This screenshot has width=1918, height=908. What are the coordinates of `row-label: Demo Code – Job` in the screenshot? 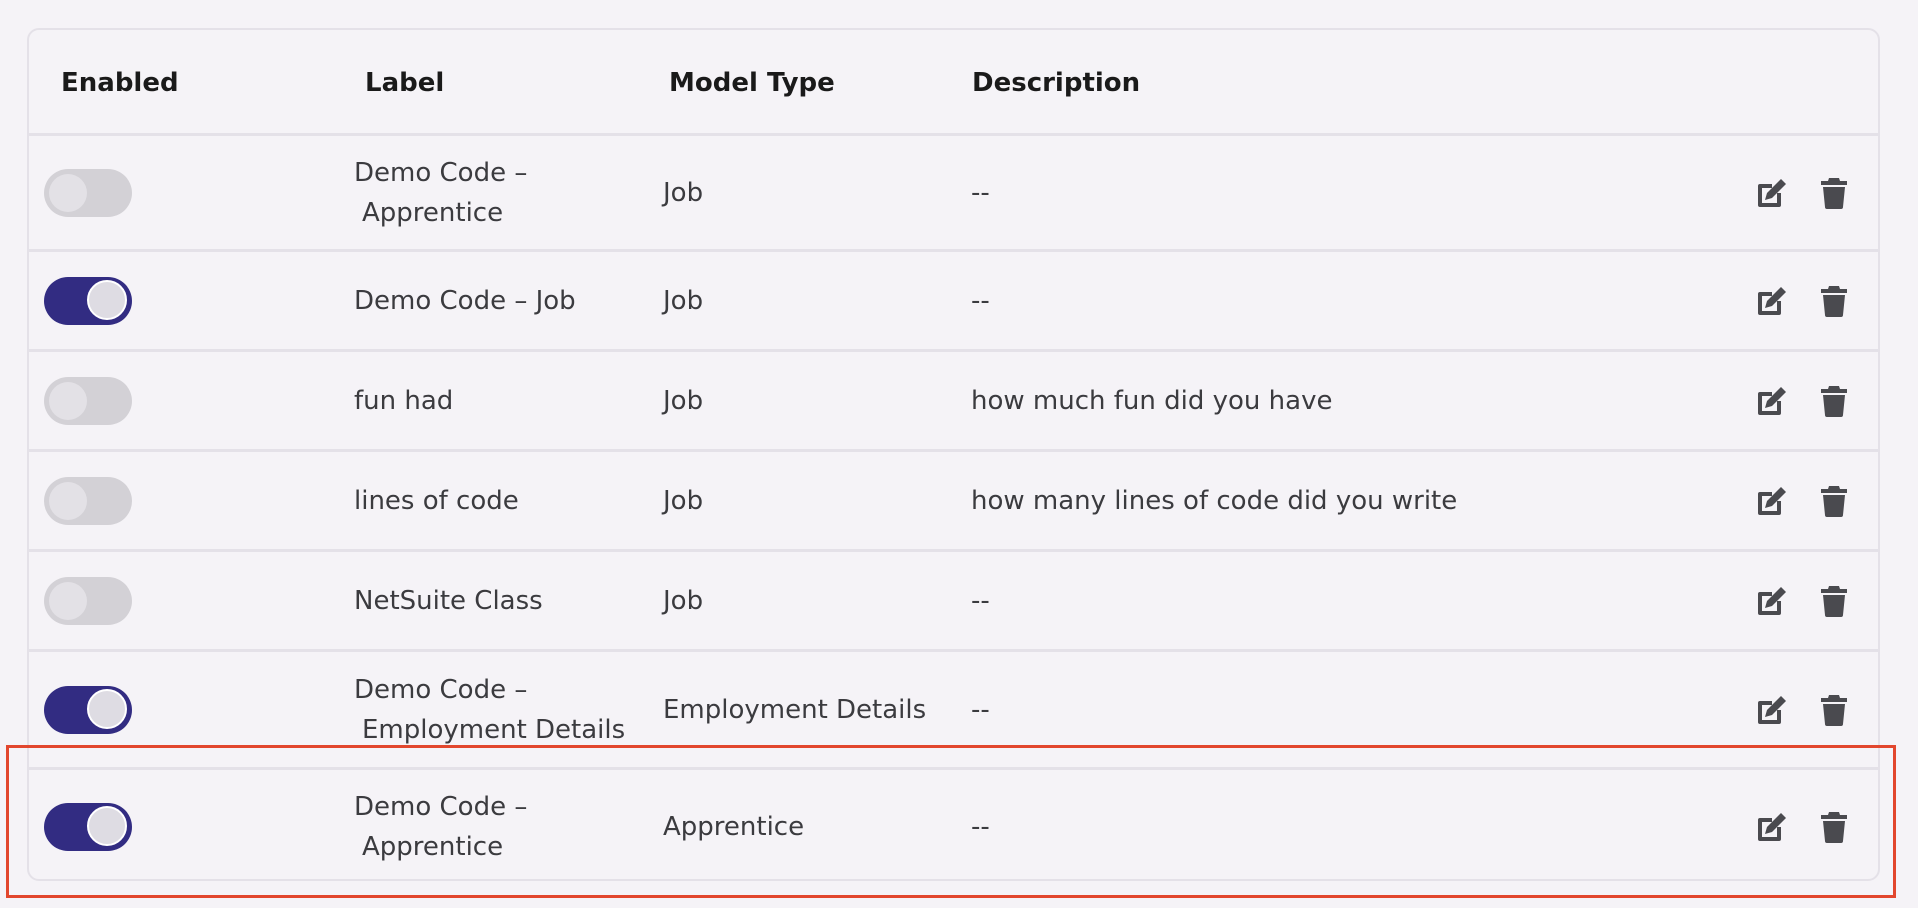 It's located at (504, 301).